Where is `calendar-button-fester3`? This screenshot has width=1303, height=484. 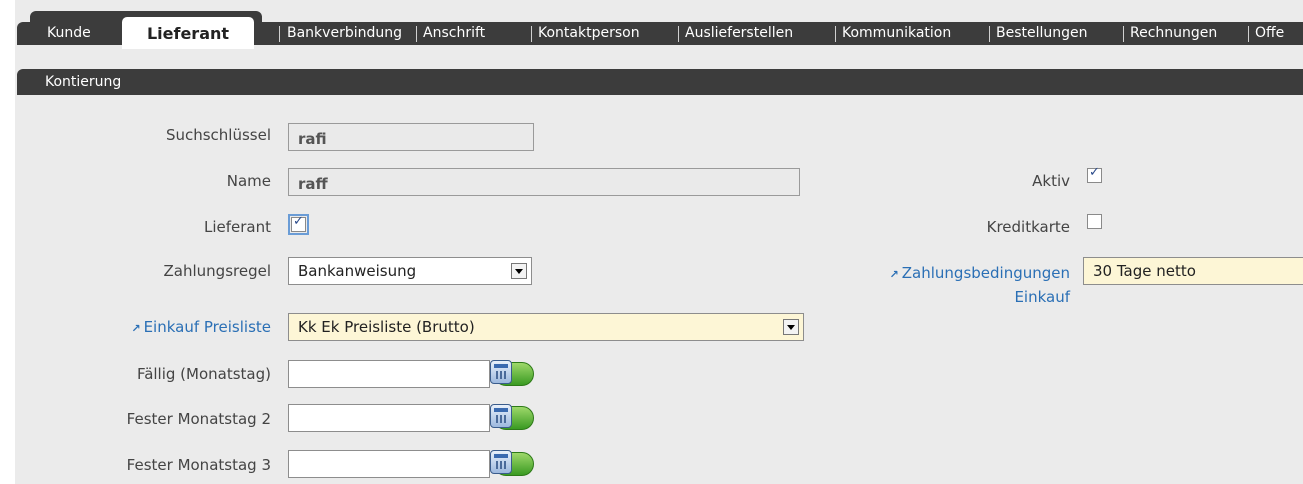 calendar-button-fester3 is located at coordinates (513, 464).